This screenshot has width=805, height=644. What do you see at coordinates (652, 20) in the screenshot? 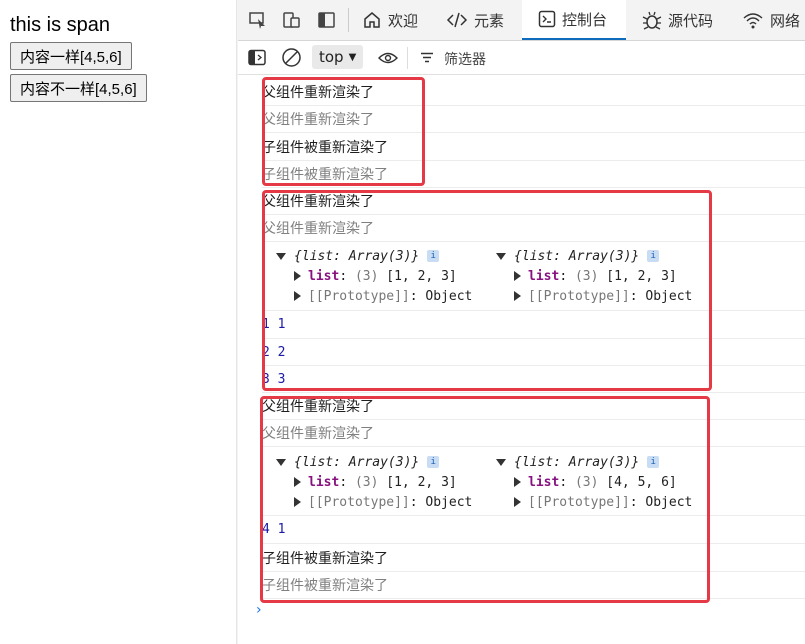
I see `bug-icon` at bounding box center [652, 20].